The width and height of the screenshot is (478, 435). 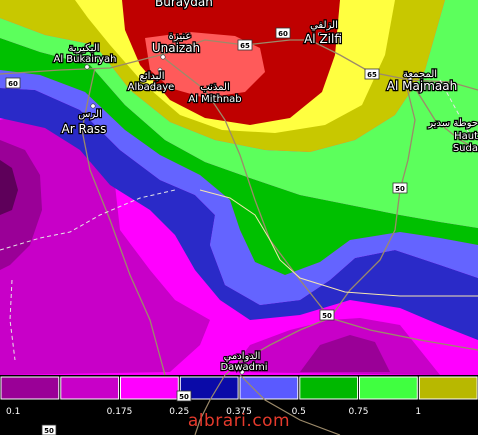 I want to click on shield-50-c: 50, so click(x=184, y=396).